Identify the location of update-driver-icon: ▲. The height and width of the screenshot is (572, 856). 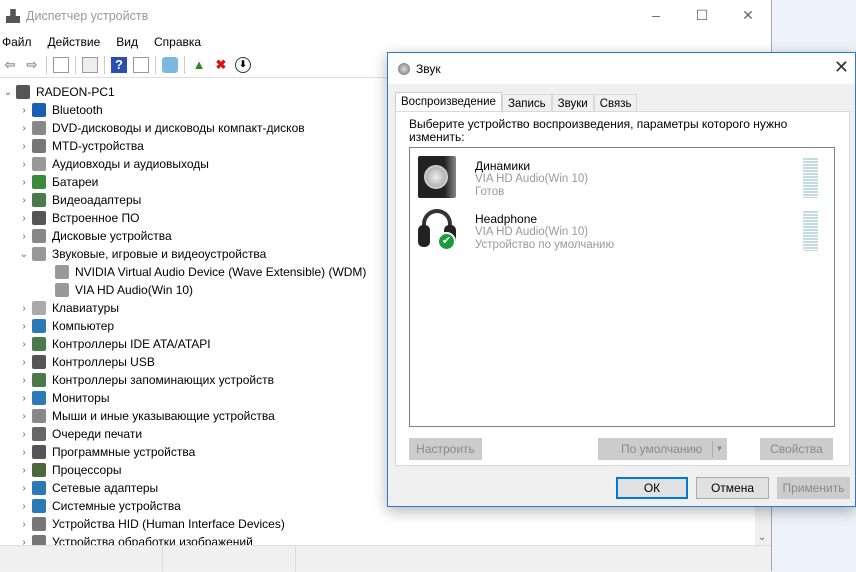
(199, 65).